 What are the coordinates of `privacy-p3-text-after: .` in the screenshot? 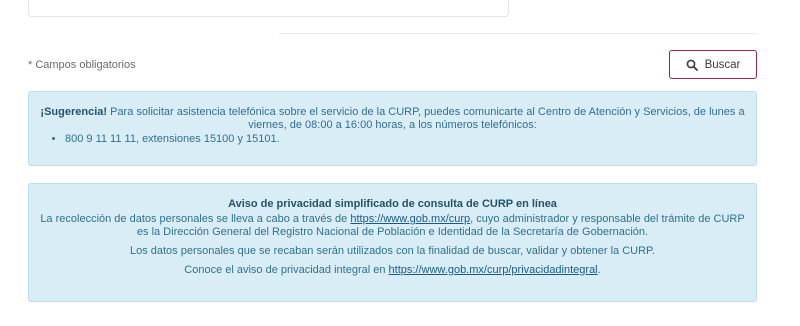 It's located at (599, 270).